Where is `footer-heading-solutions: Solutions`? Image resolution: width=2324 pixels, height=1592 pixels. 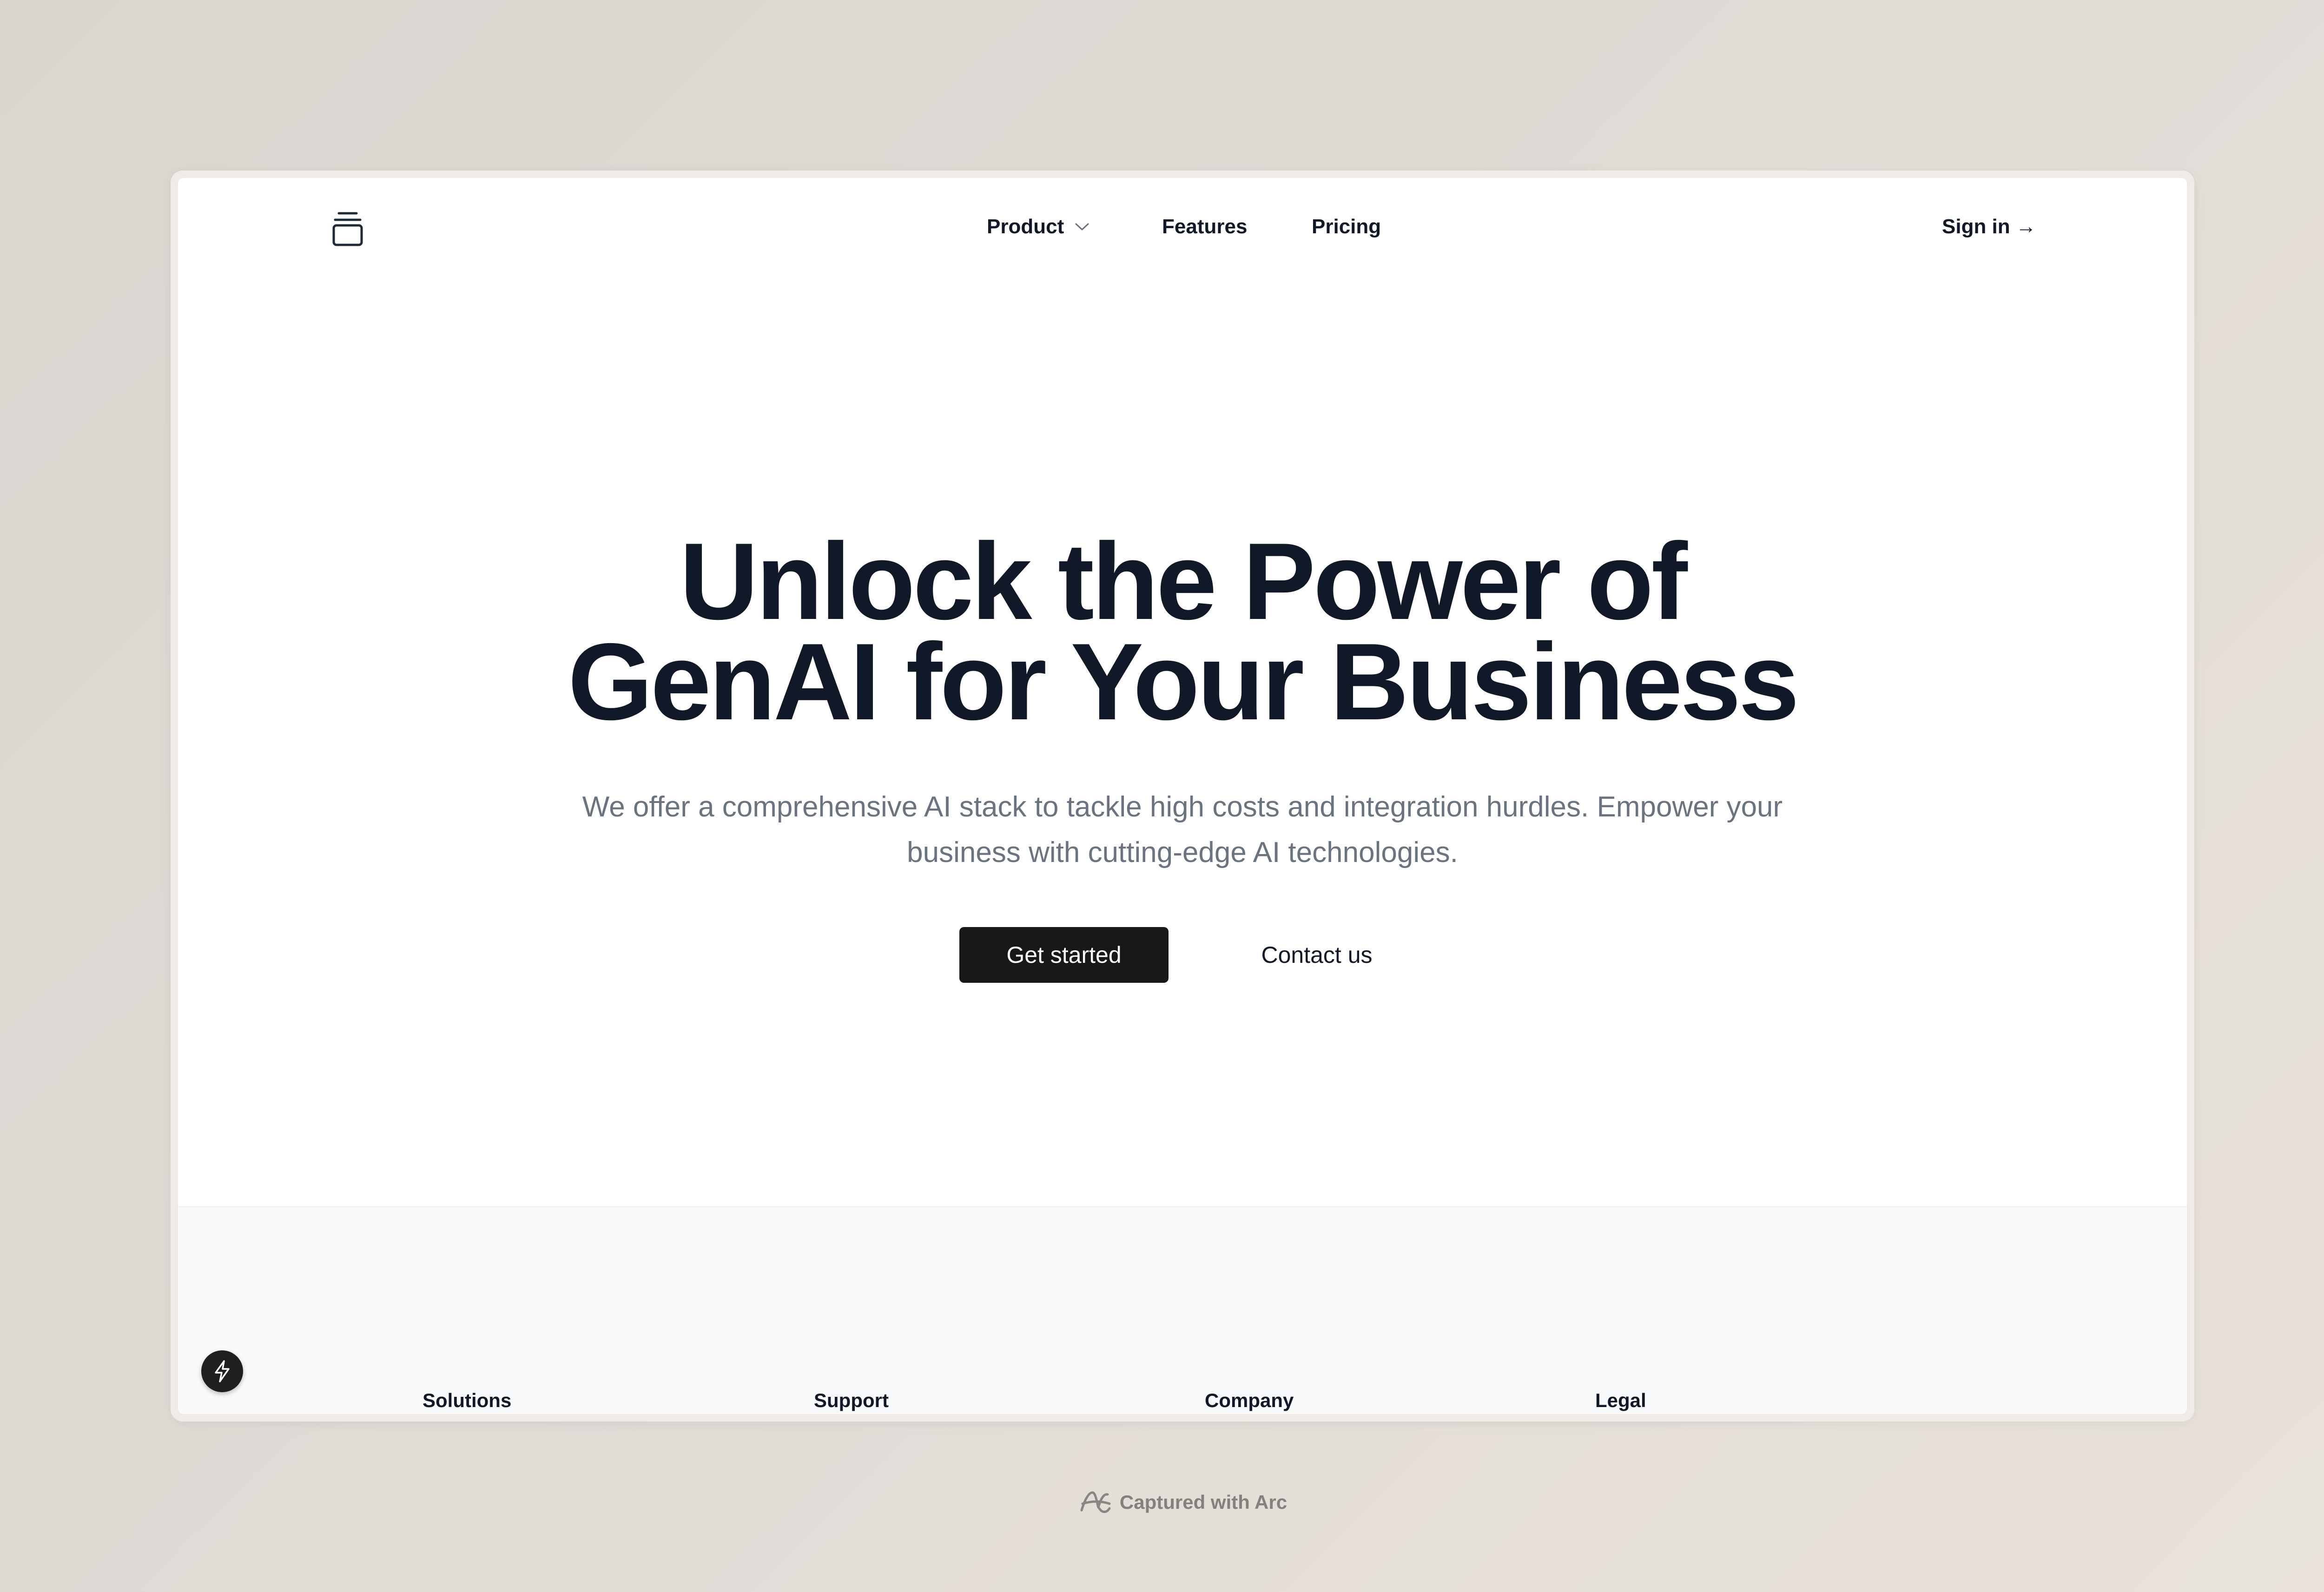 footer-heading-solutions: Solutions is located at coordinates (467, 1400).